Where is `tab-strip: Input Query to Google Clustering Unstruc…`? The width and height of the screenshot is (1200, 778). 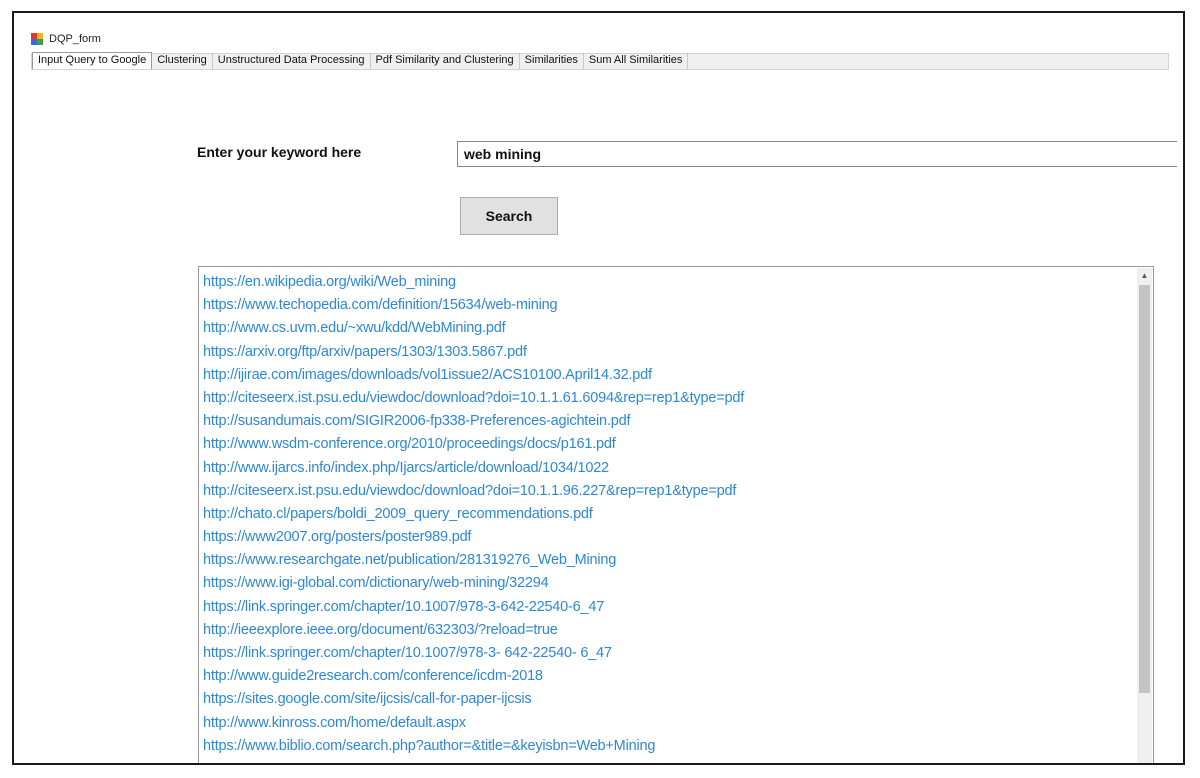 tab-strip: Input Query to Google Clustering Unstruc… is located at coordinates (600, 61).